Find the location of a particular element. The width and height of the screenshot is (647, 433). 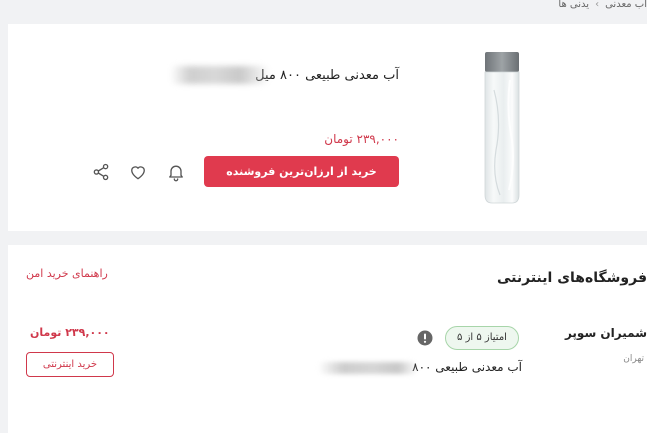

breadcrumb-item-category: یدنی ها is located at coordinates (573, 5).